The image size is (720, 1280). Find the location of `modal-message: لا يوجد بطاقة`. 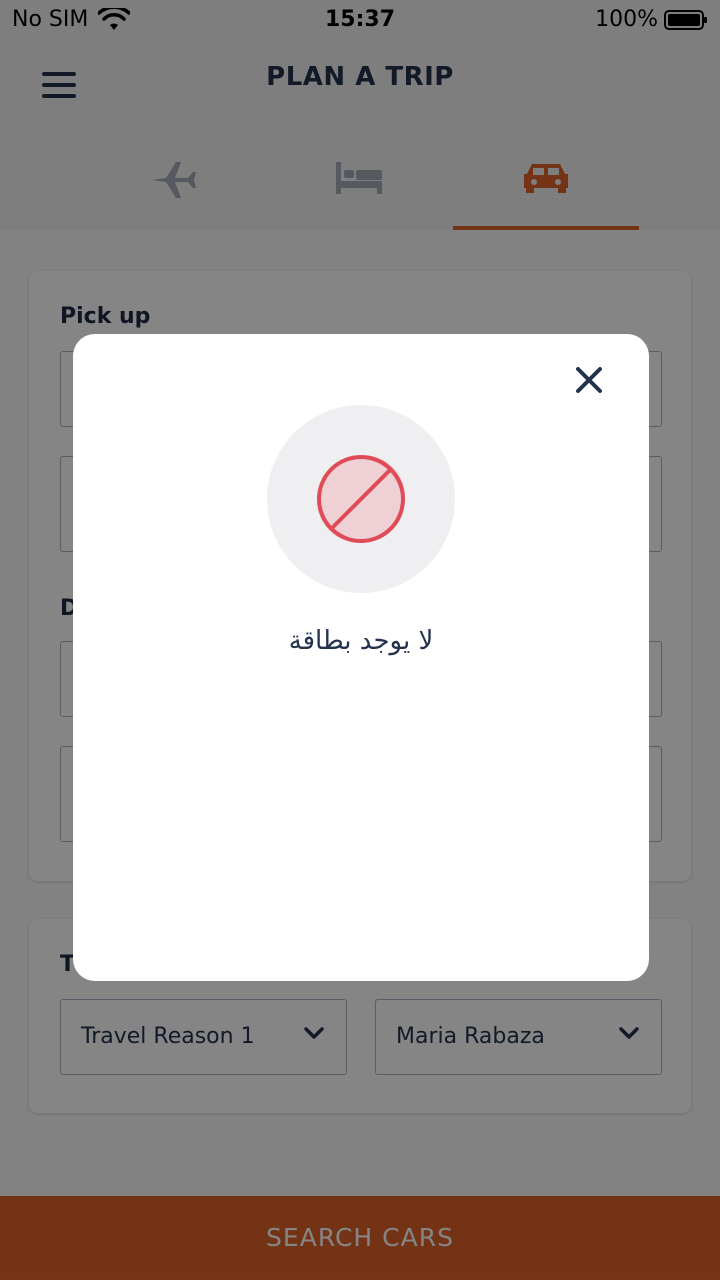

modal-message: لا يوجد بطاقة is located at coordinates (361, 641).